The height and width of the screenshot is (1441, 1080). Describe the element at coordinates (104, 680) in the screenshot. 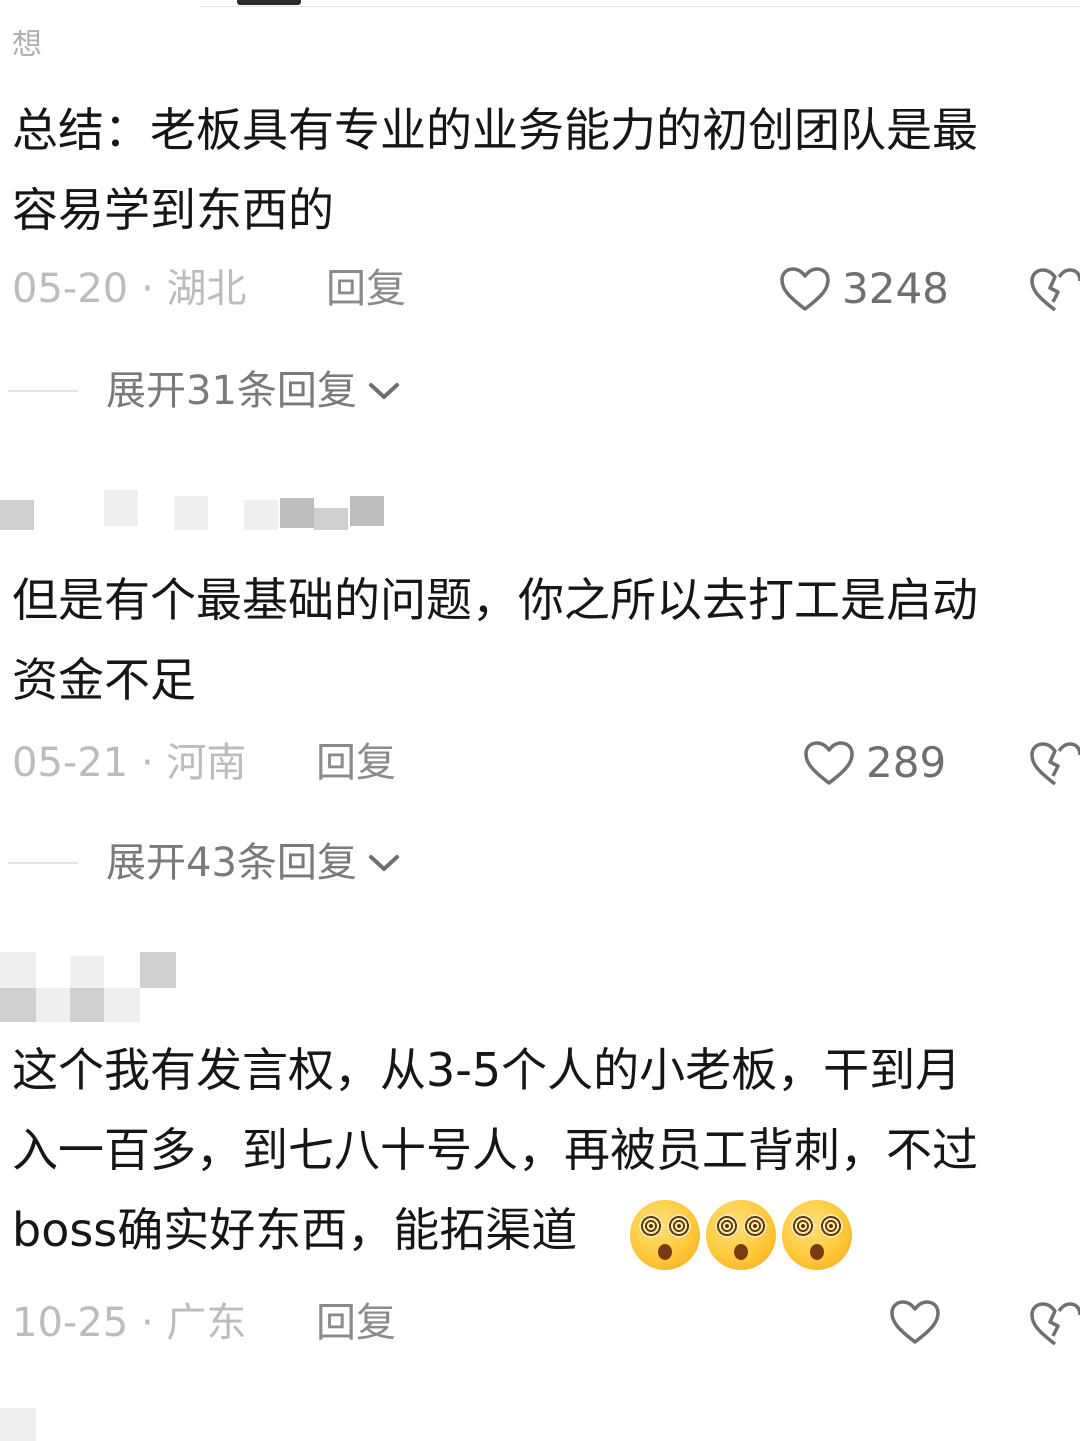

I see `comment-line: 资金不足` at that location.